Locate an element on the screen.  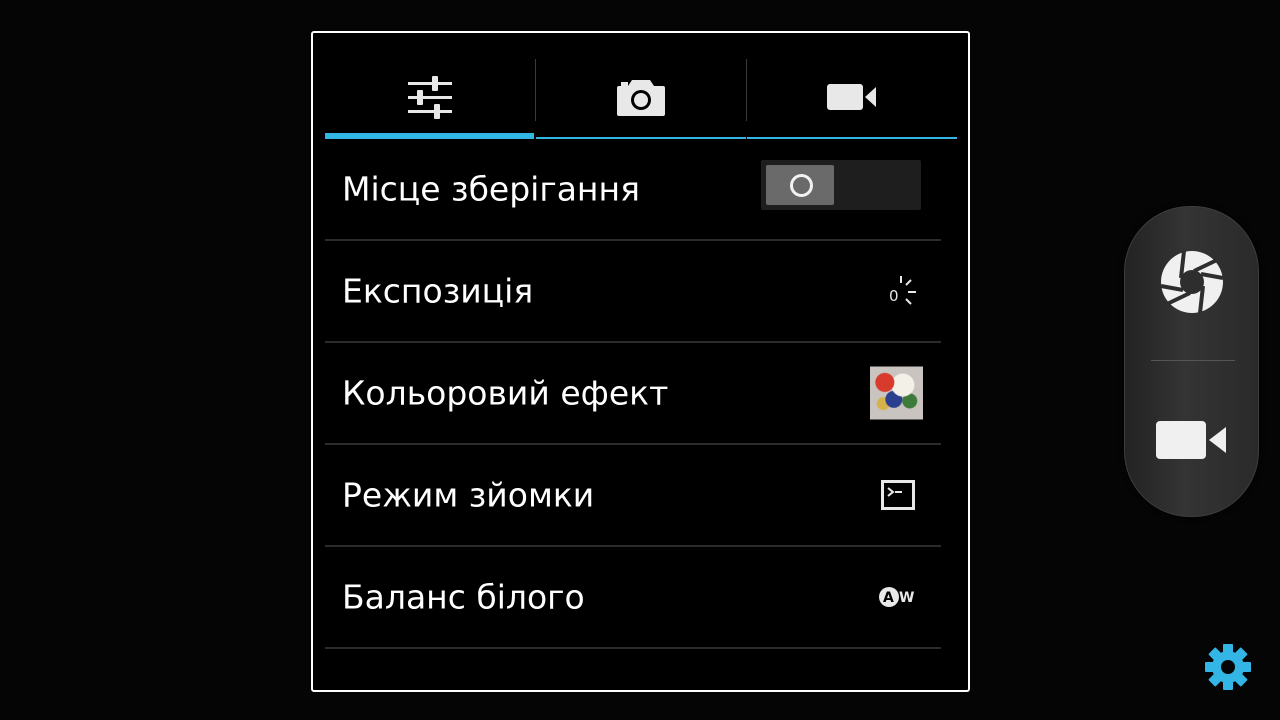
svg-text: A is located at coordinates (888, 598).